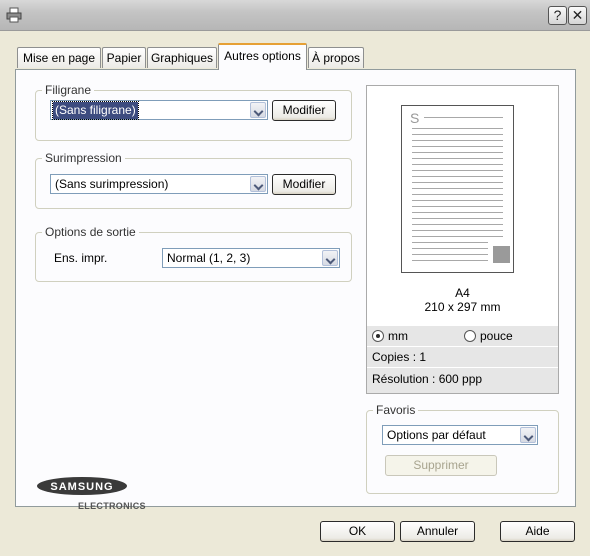 The height and width of the screenshot is (556, 590). What do you see at coordinates (262, 56) in the screenshot?
I see `tab-autres-options: Autres options` at bounding box center [262, 56].